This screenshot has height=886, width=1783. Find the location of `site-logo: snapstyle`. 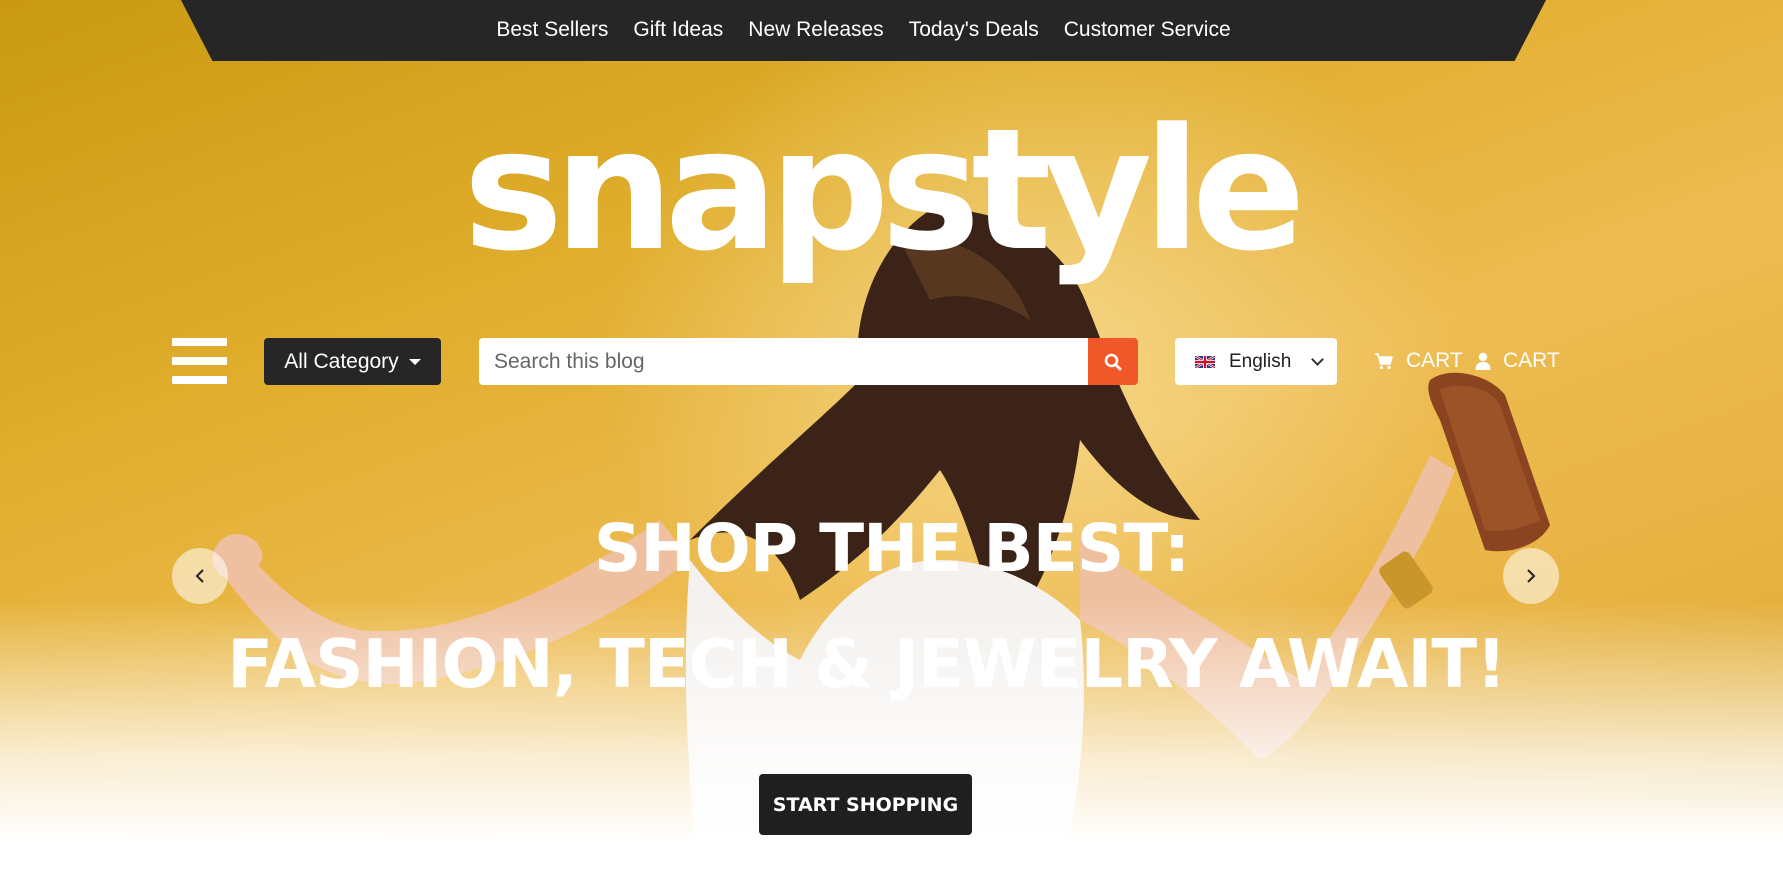

site-logo: snapstyle is located at coordinates (880, 190).